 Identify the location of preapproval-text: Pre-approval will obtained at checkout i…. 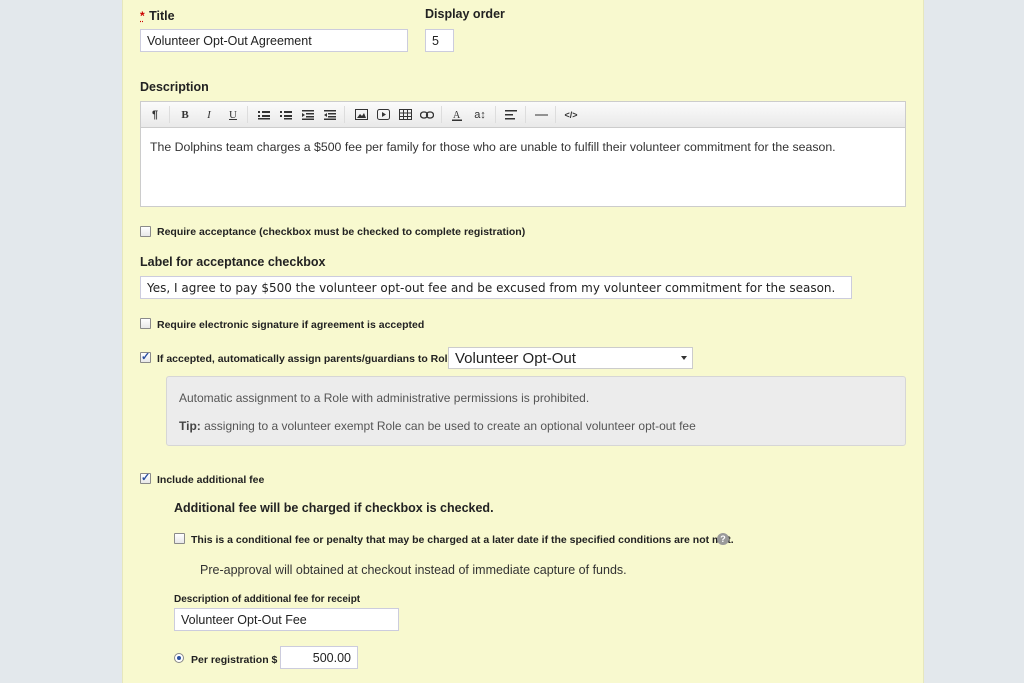
(413, 570).